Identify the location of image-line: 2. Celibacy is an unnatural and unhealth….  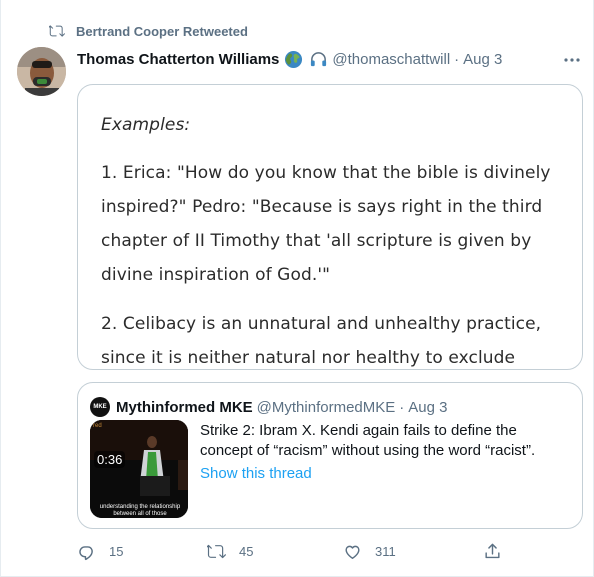
(321, 324).